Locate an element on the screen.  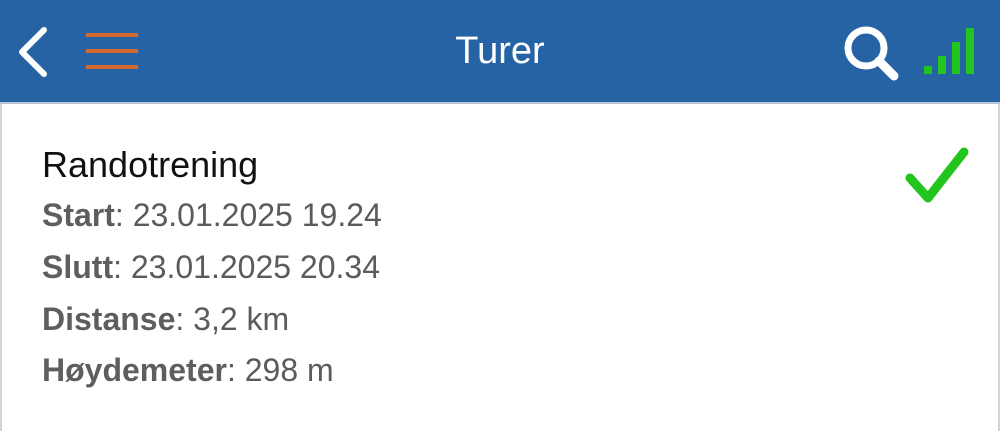
signal-strength-button is located at coordinates (950, 50).